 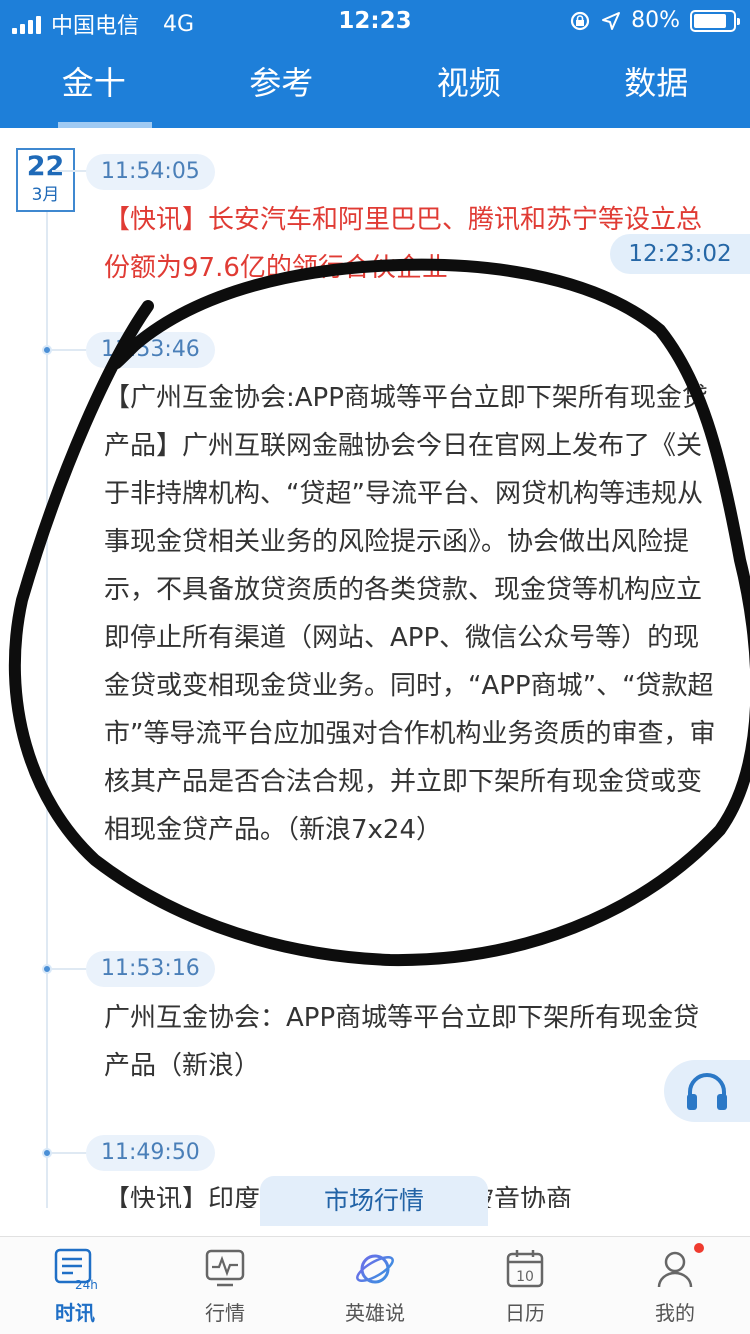 What do you see at coordinates (150, 172) in the screenshot?
I see `news-time: 11:54:05` at bounding box center [150, 172].